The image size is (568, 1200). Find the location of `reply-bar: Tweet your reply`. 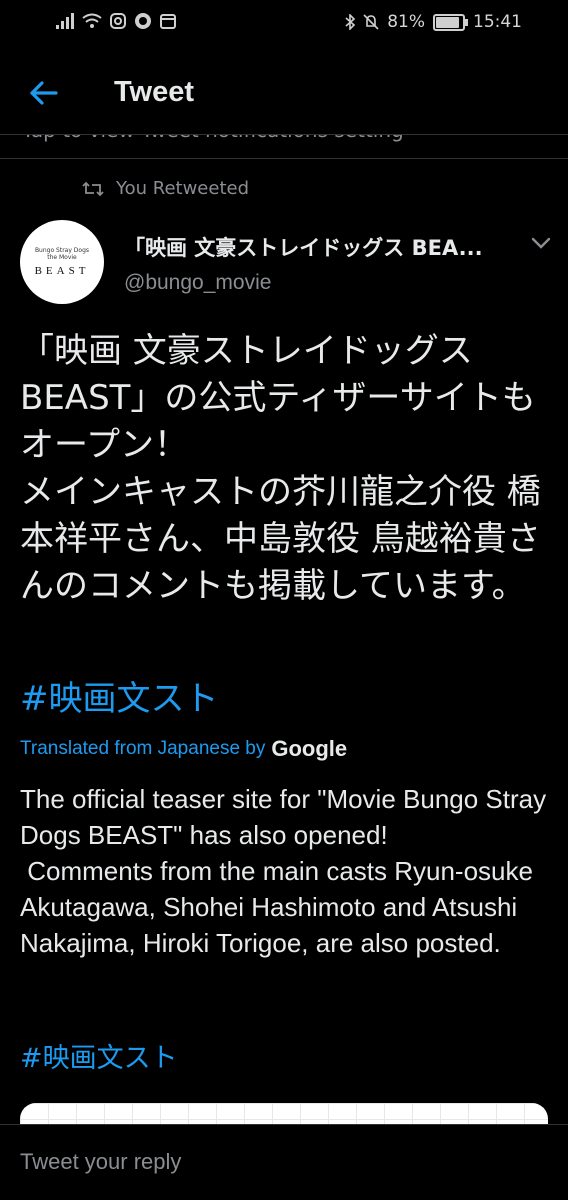

reply-bar: Tweet your reply is located at coordinates (284, 1162).